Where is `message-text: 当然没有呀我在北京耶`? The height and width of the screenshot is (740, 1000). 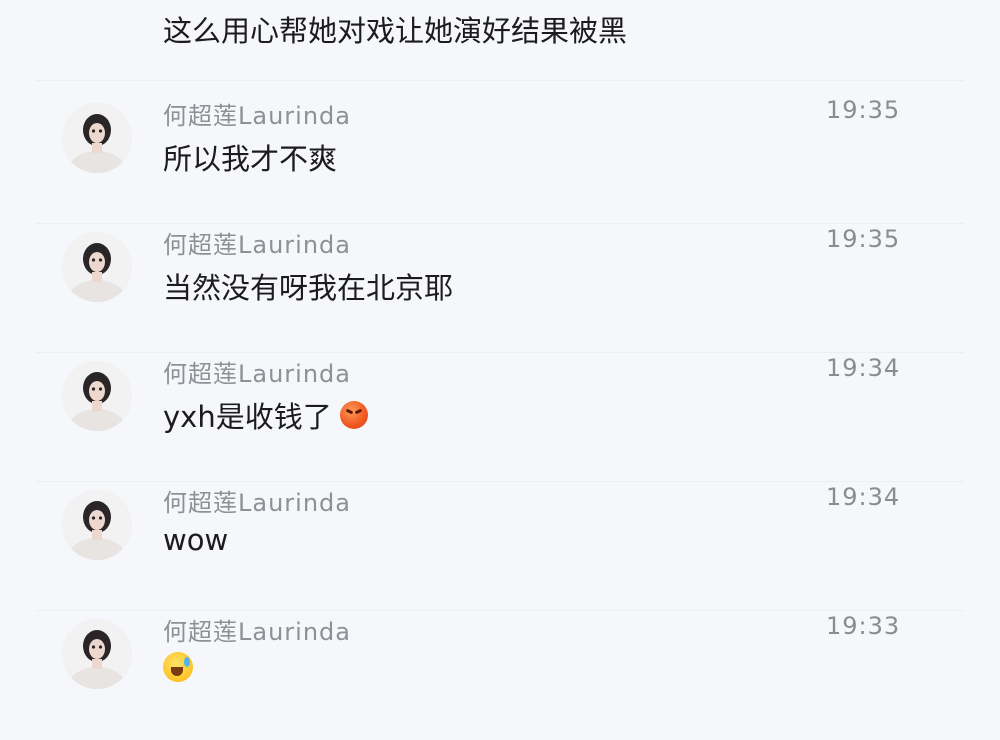 message-text: 当然没有呀我在北京耶 is located at coordinates (308, 286).